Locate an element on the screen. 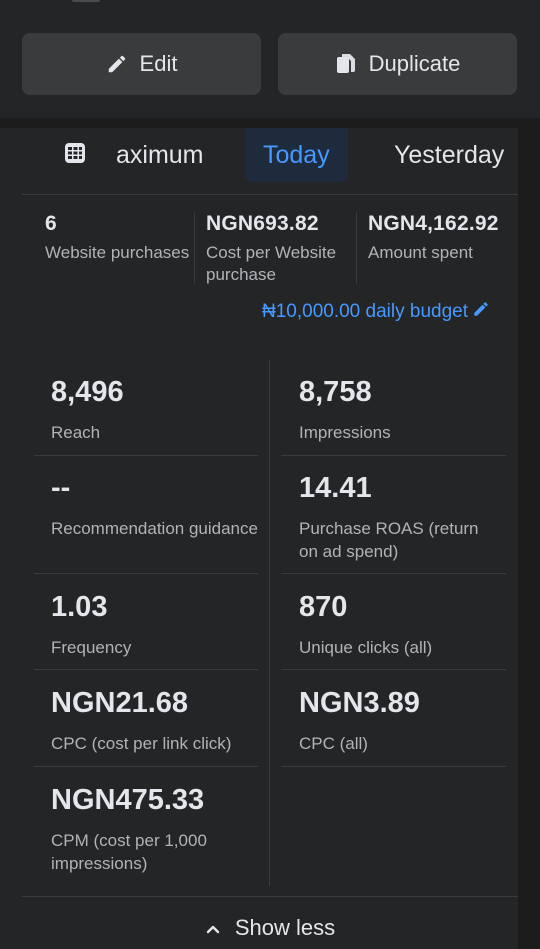 Image resolution: width=540 pixels, height=949 pixels. summary-label: Website purchases is located at coordinates (117, 252).